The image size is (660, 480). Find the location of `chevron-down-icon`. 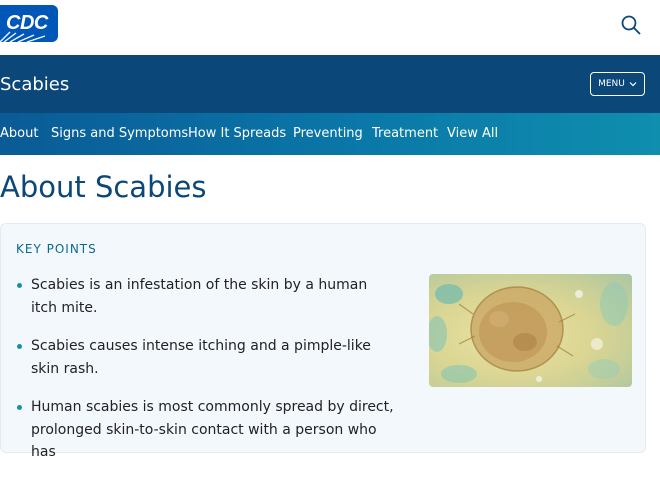

chevron-down-icon is located at coordinates (633, 84).